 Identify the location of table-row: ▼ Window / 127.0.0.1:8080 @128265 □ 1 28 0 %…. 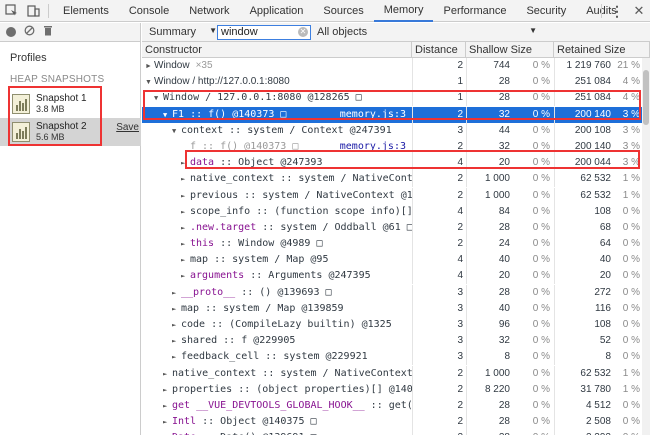
(392, 98).